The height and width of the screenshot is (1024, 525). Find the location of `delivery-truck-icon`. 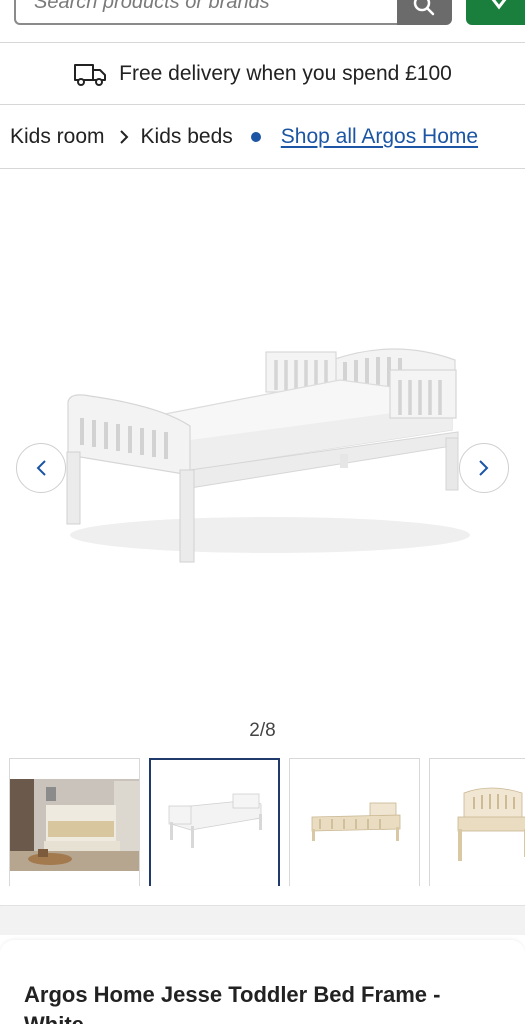

delivery-truck-icon is located at coordinates (90, 74).